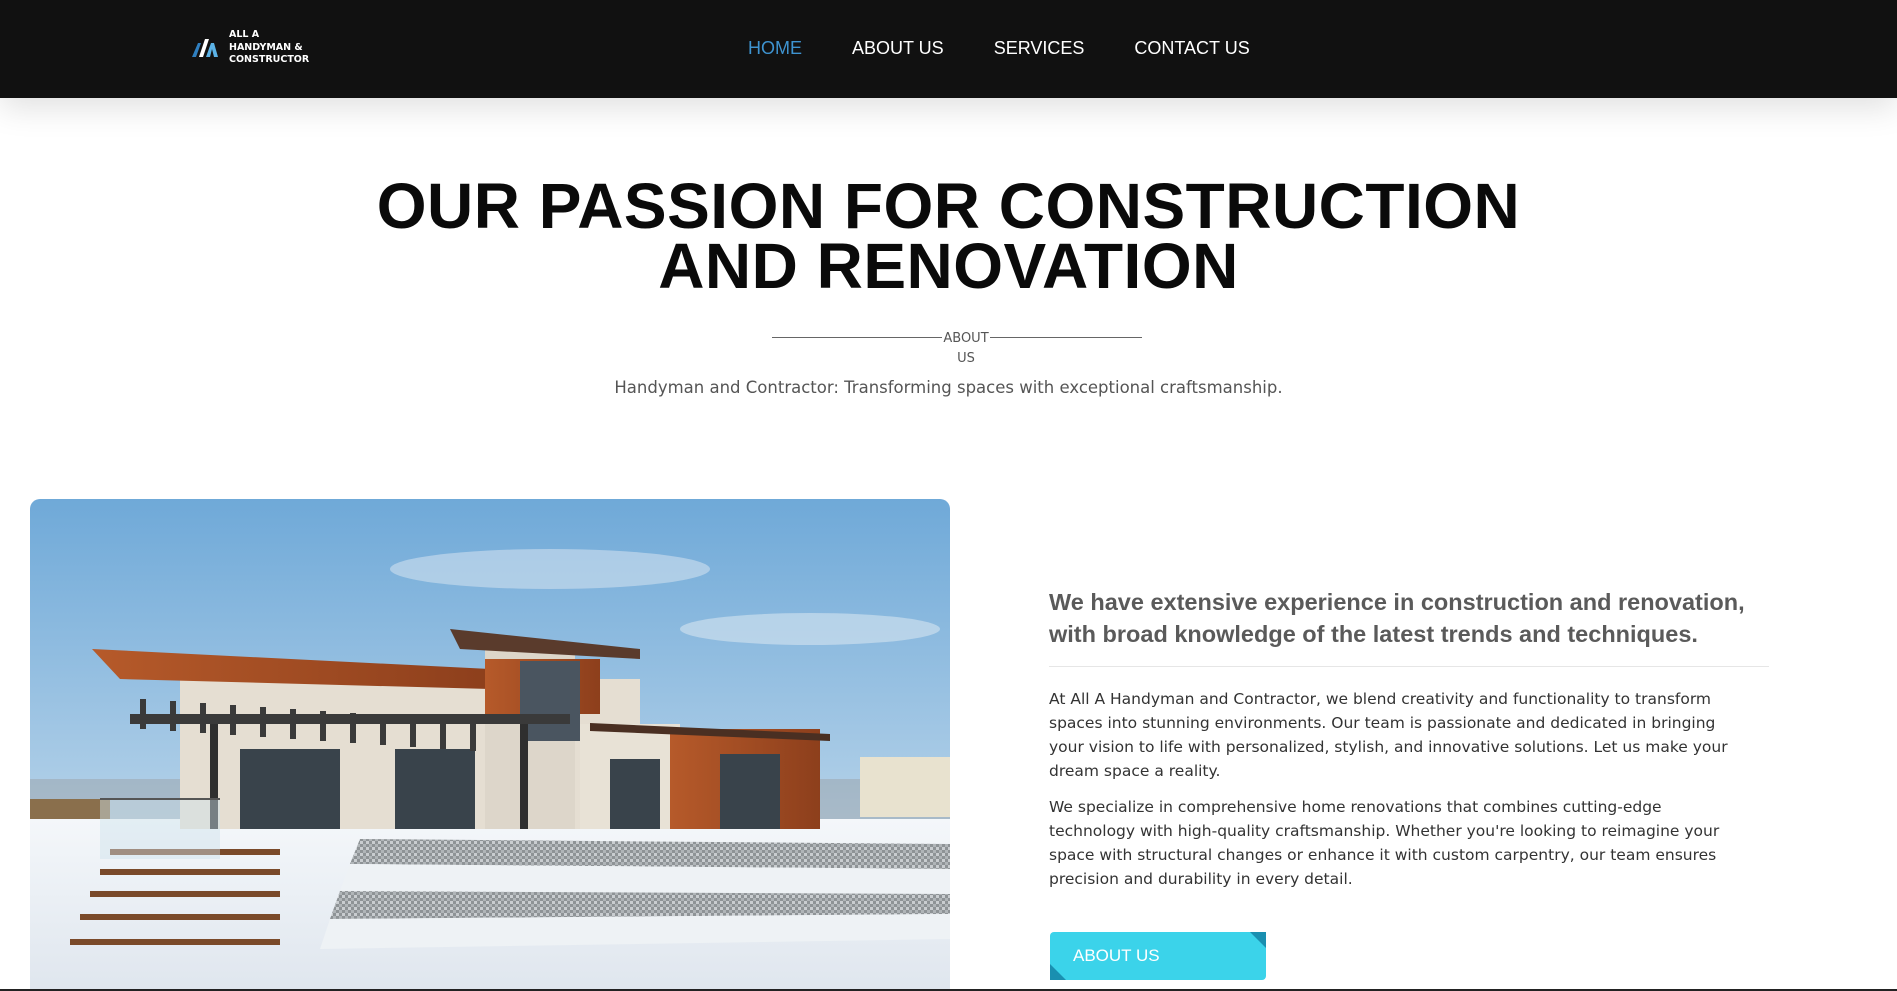 This screenshot has height=991, width=1897. Describe the element at coordinates (1191, 48) in the screenshot. I see `nav-contact-us: CONTACT US` at that location.